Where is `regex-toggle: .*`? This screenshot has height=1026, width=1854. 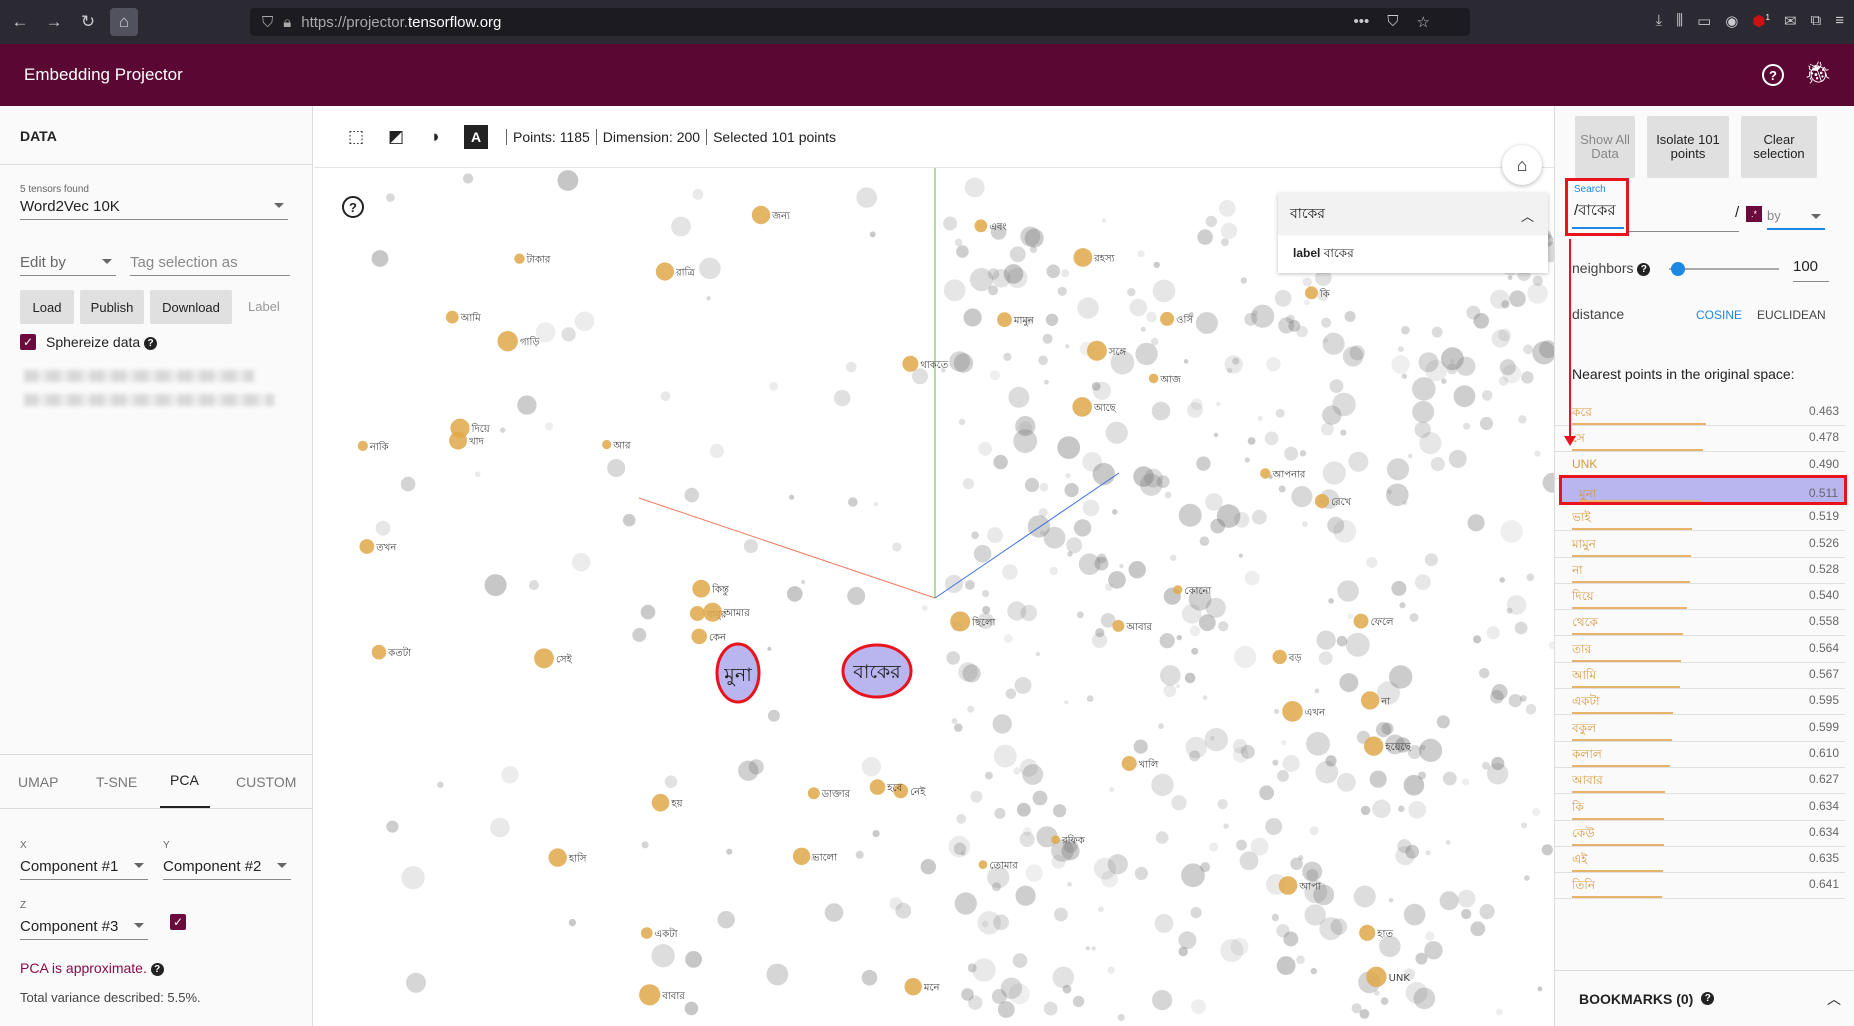
regex-toggle: .* is located at coordinates (1754, 214).